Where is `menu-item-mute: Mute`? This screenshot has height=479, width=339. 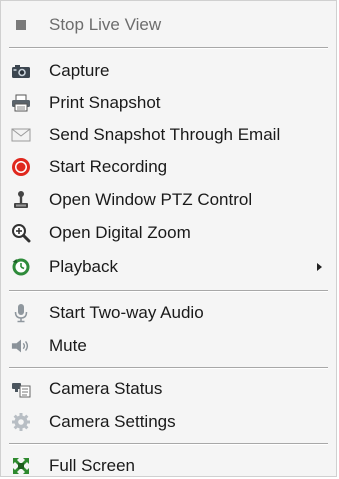
menu-item-mute: Mute is located at coordinates (168, 346).